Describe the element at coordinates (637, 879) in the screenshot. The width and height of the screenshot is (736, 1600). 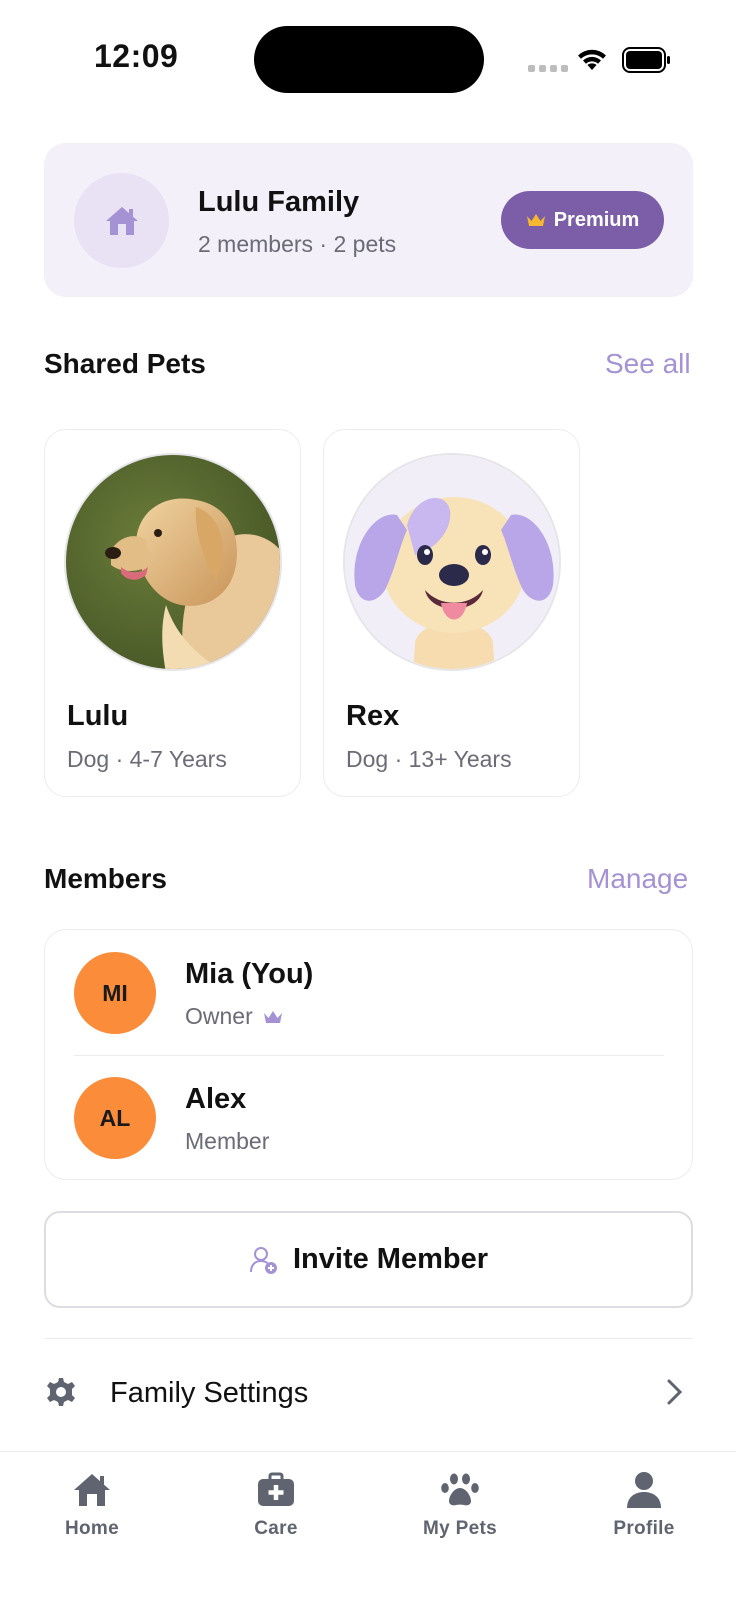
I see `manage-link: Manage` at that location.